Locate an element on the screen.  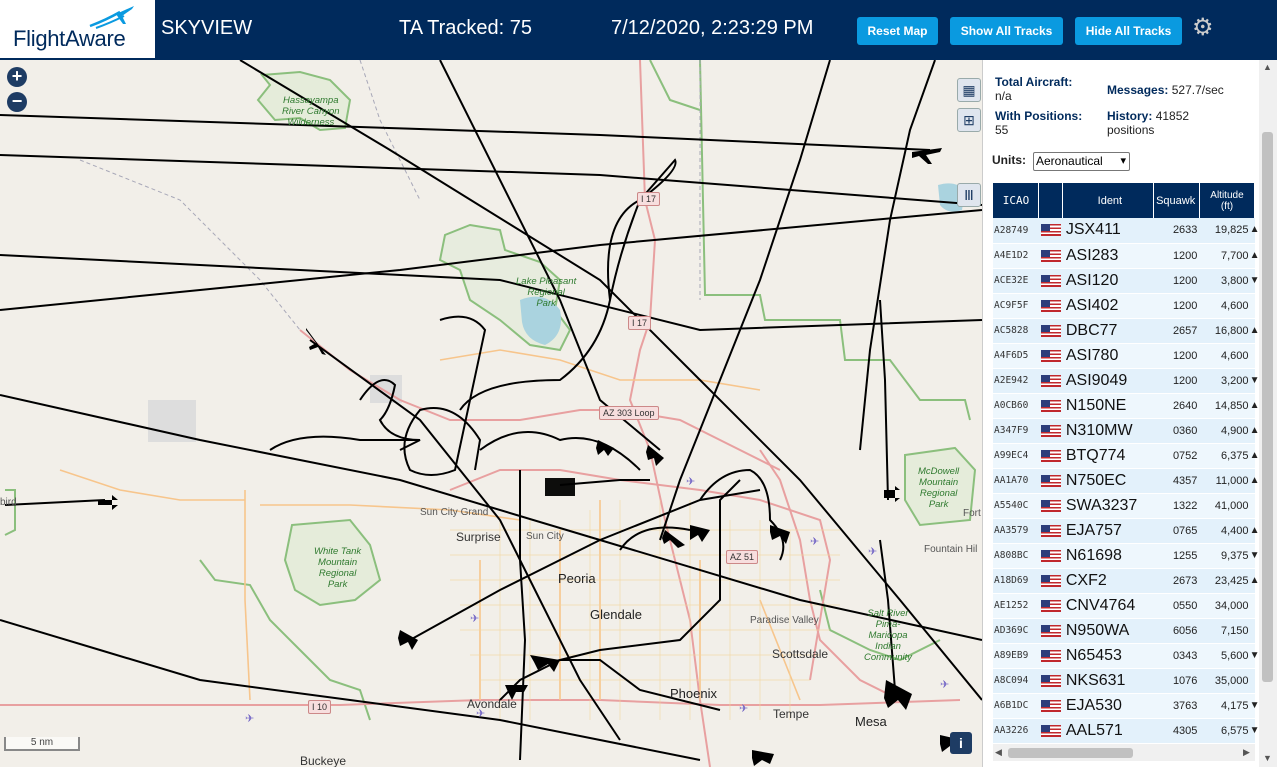
cell-icao: A99EC4 is located at coordinates (1016, 456).